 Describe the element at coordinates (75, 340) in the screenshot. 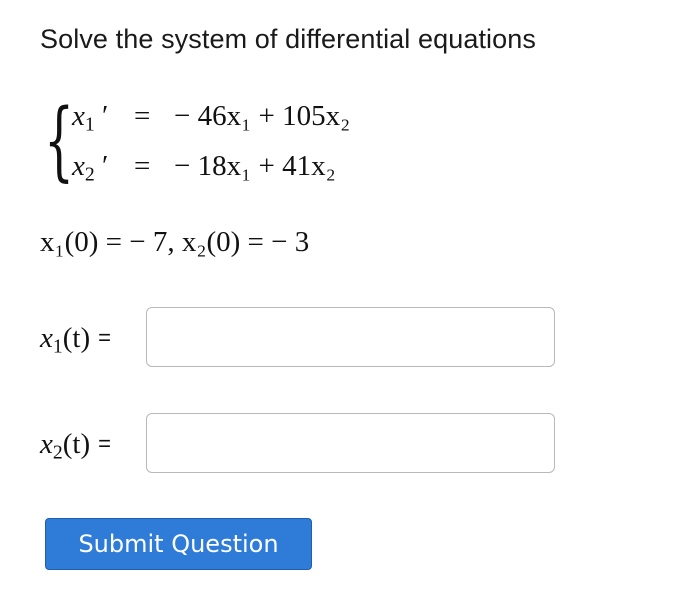

I see `answer-label-x1: x1(t) =` at that location.